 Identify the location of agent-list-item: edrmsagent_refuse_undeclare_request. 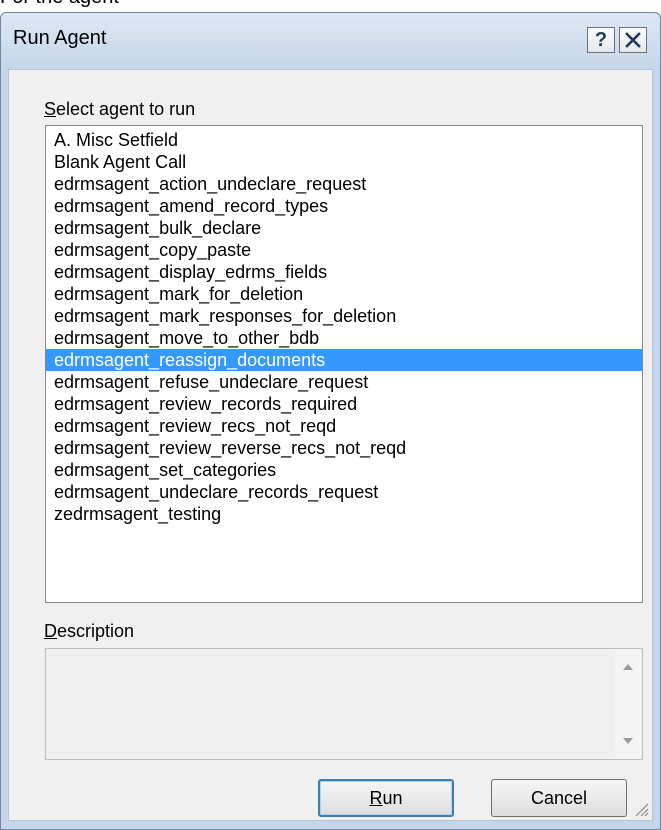
(344, 382).